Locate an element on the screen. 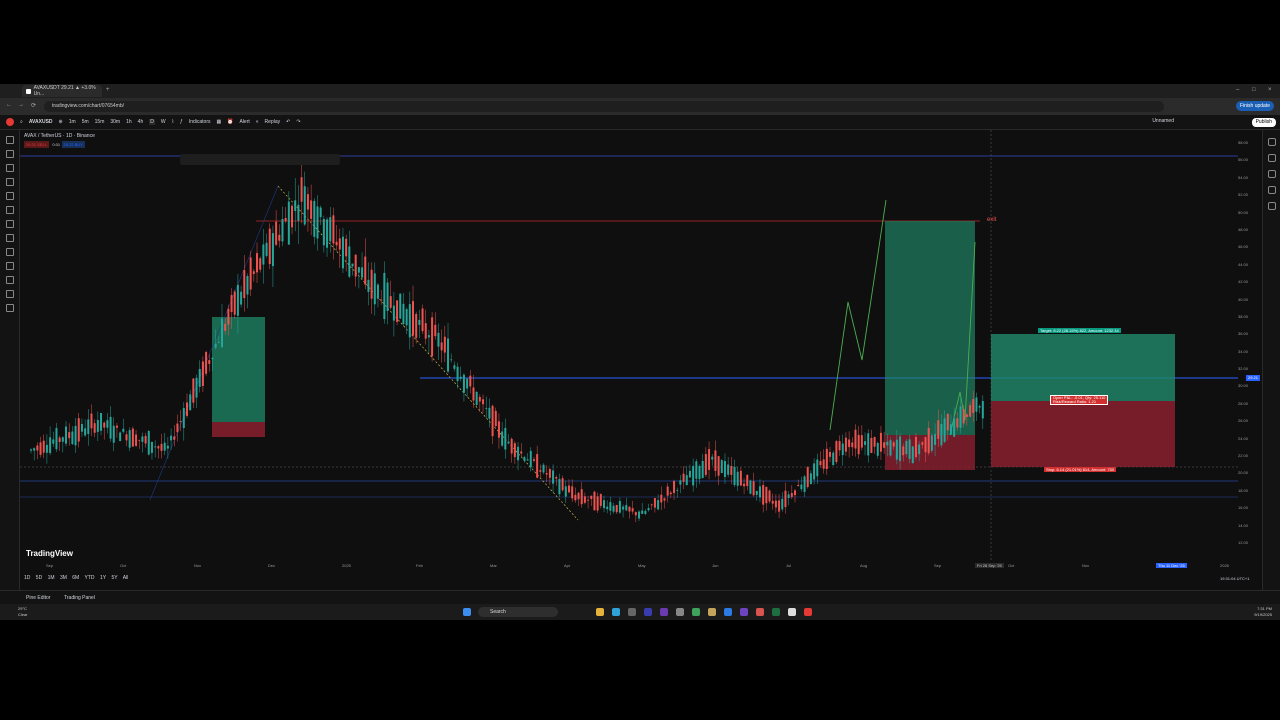  maximize-icon: □ is located at coordinates (1254, 90).